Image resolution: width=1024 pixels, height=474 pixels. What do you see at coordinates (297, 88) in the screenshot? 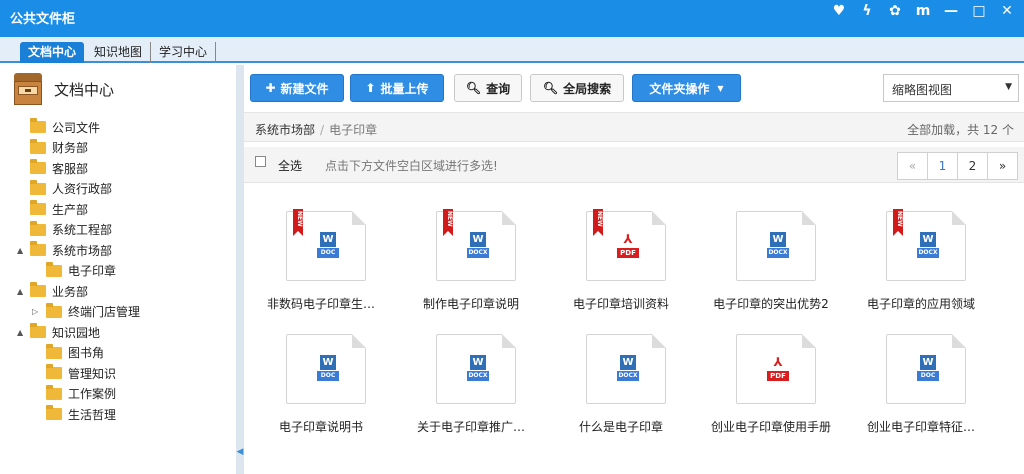
I see `new-file-button: ✚ 新建文件` at bounding box center [297, 88].